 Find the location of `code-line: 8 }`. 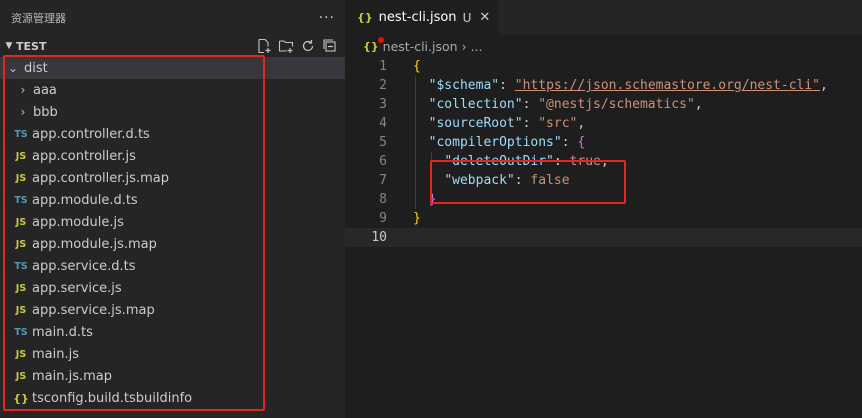

code-line: 8 } is located at coordinates (603, 199).